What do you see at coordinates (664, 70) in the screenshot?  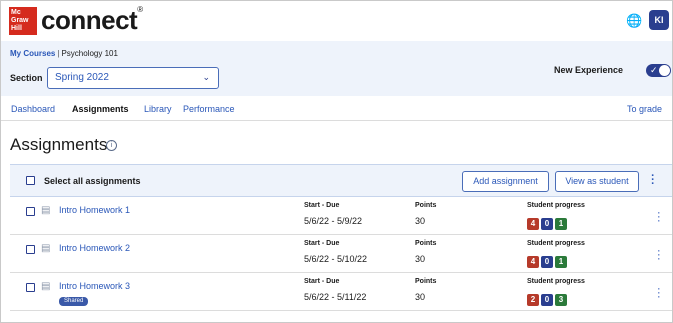 I see `toggle-knob` at bounding box center [664, 70].